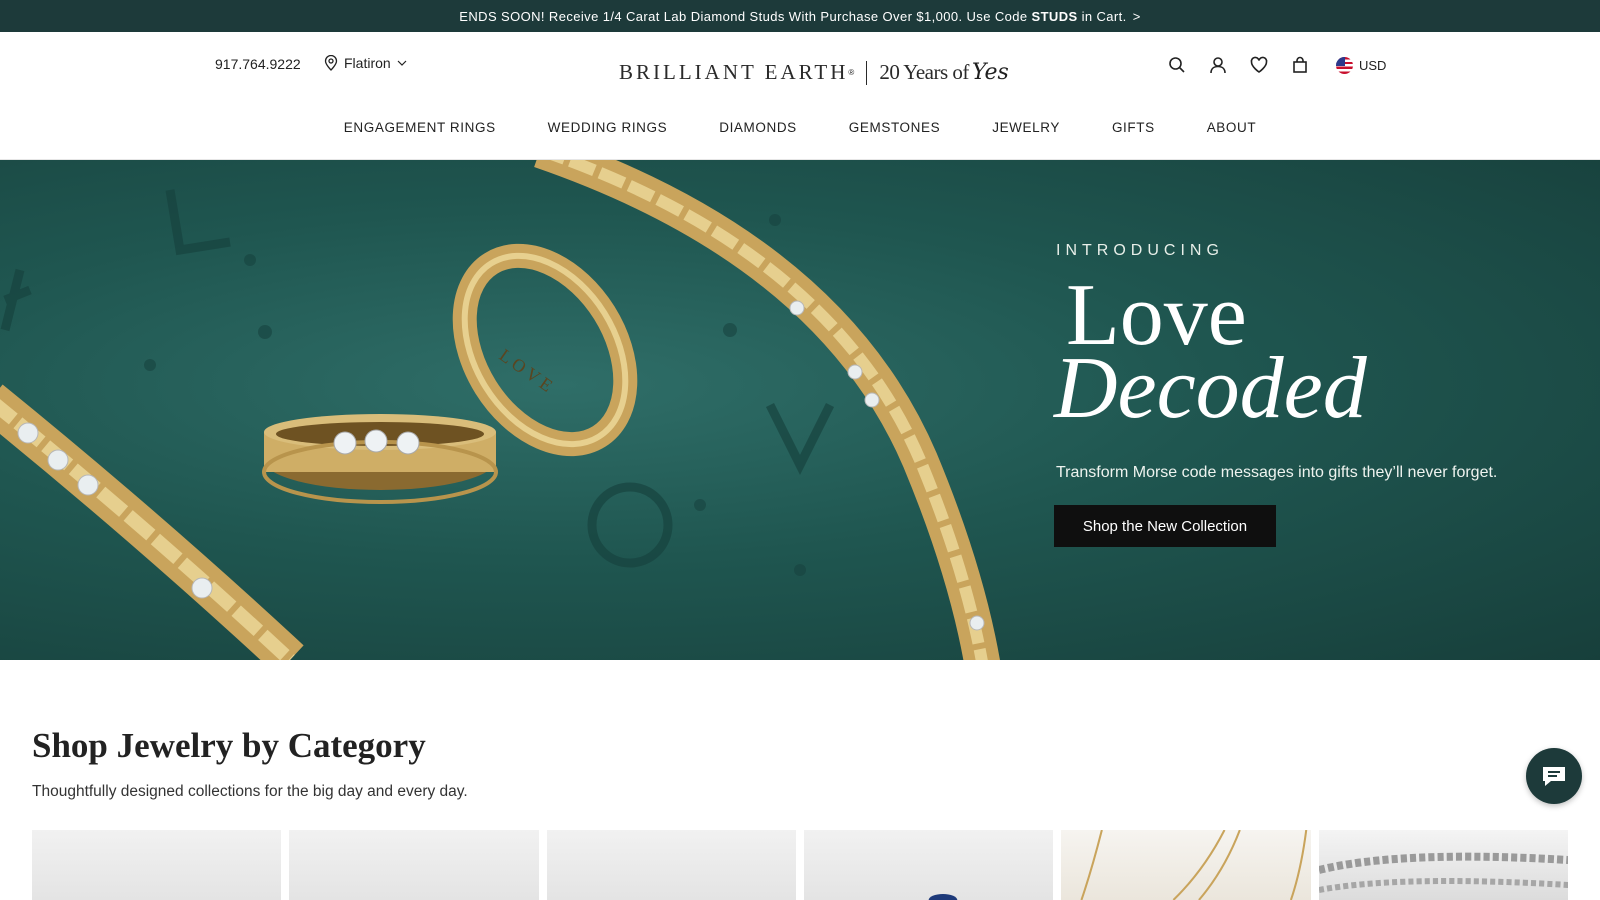 The height and width of the screenshot is (900, 1600). Describe the element at coordinates (758, 127) in the screenshot. I see `nav-diamonds: DIAMONDS` at that location.